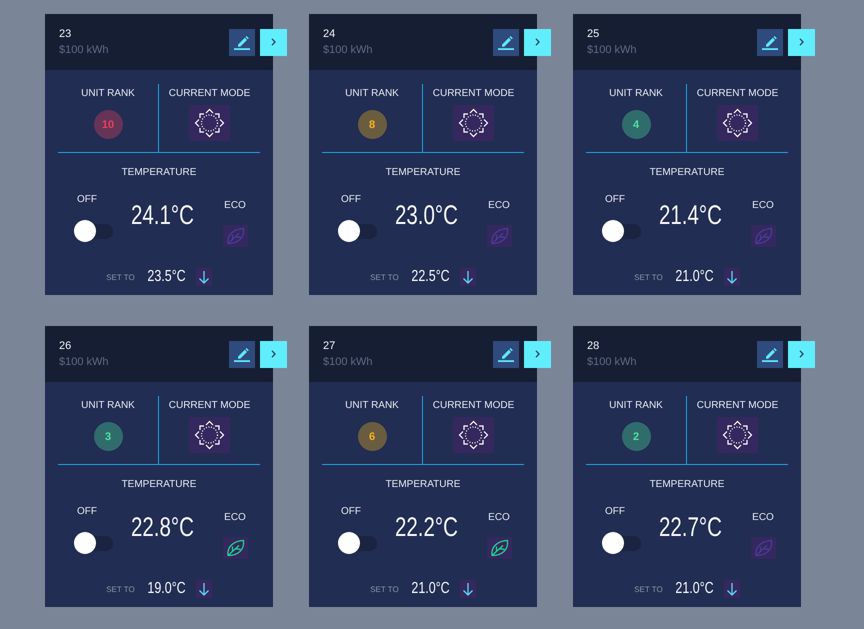  Describe the element at coordinates (108, 436) in the screenshot. I see `rank-number: 3` at that location.